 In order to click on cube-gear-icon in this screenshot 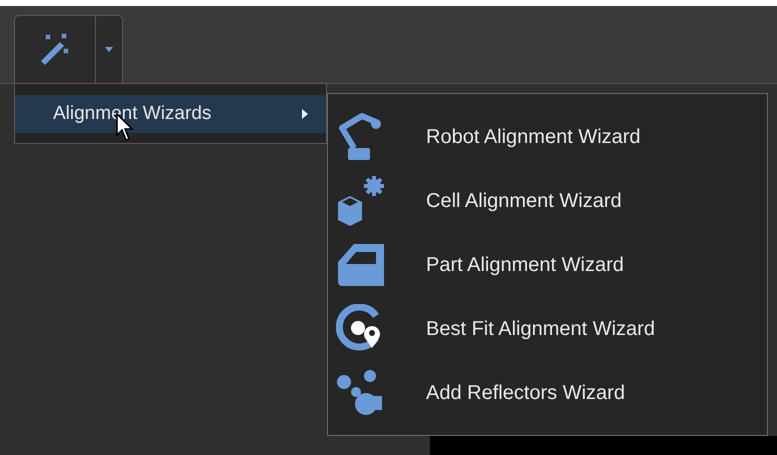, I will do `click(361, 201)`.